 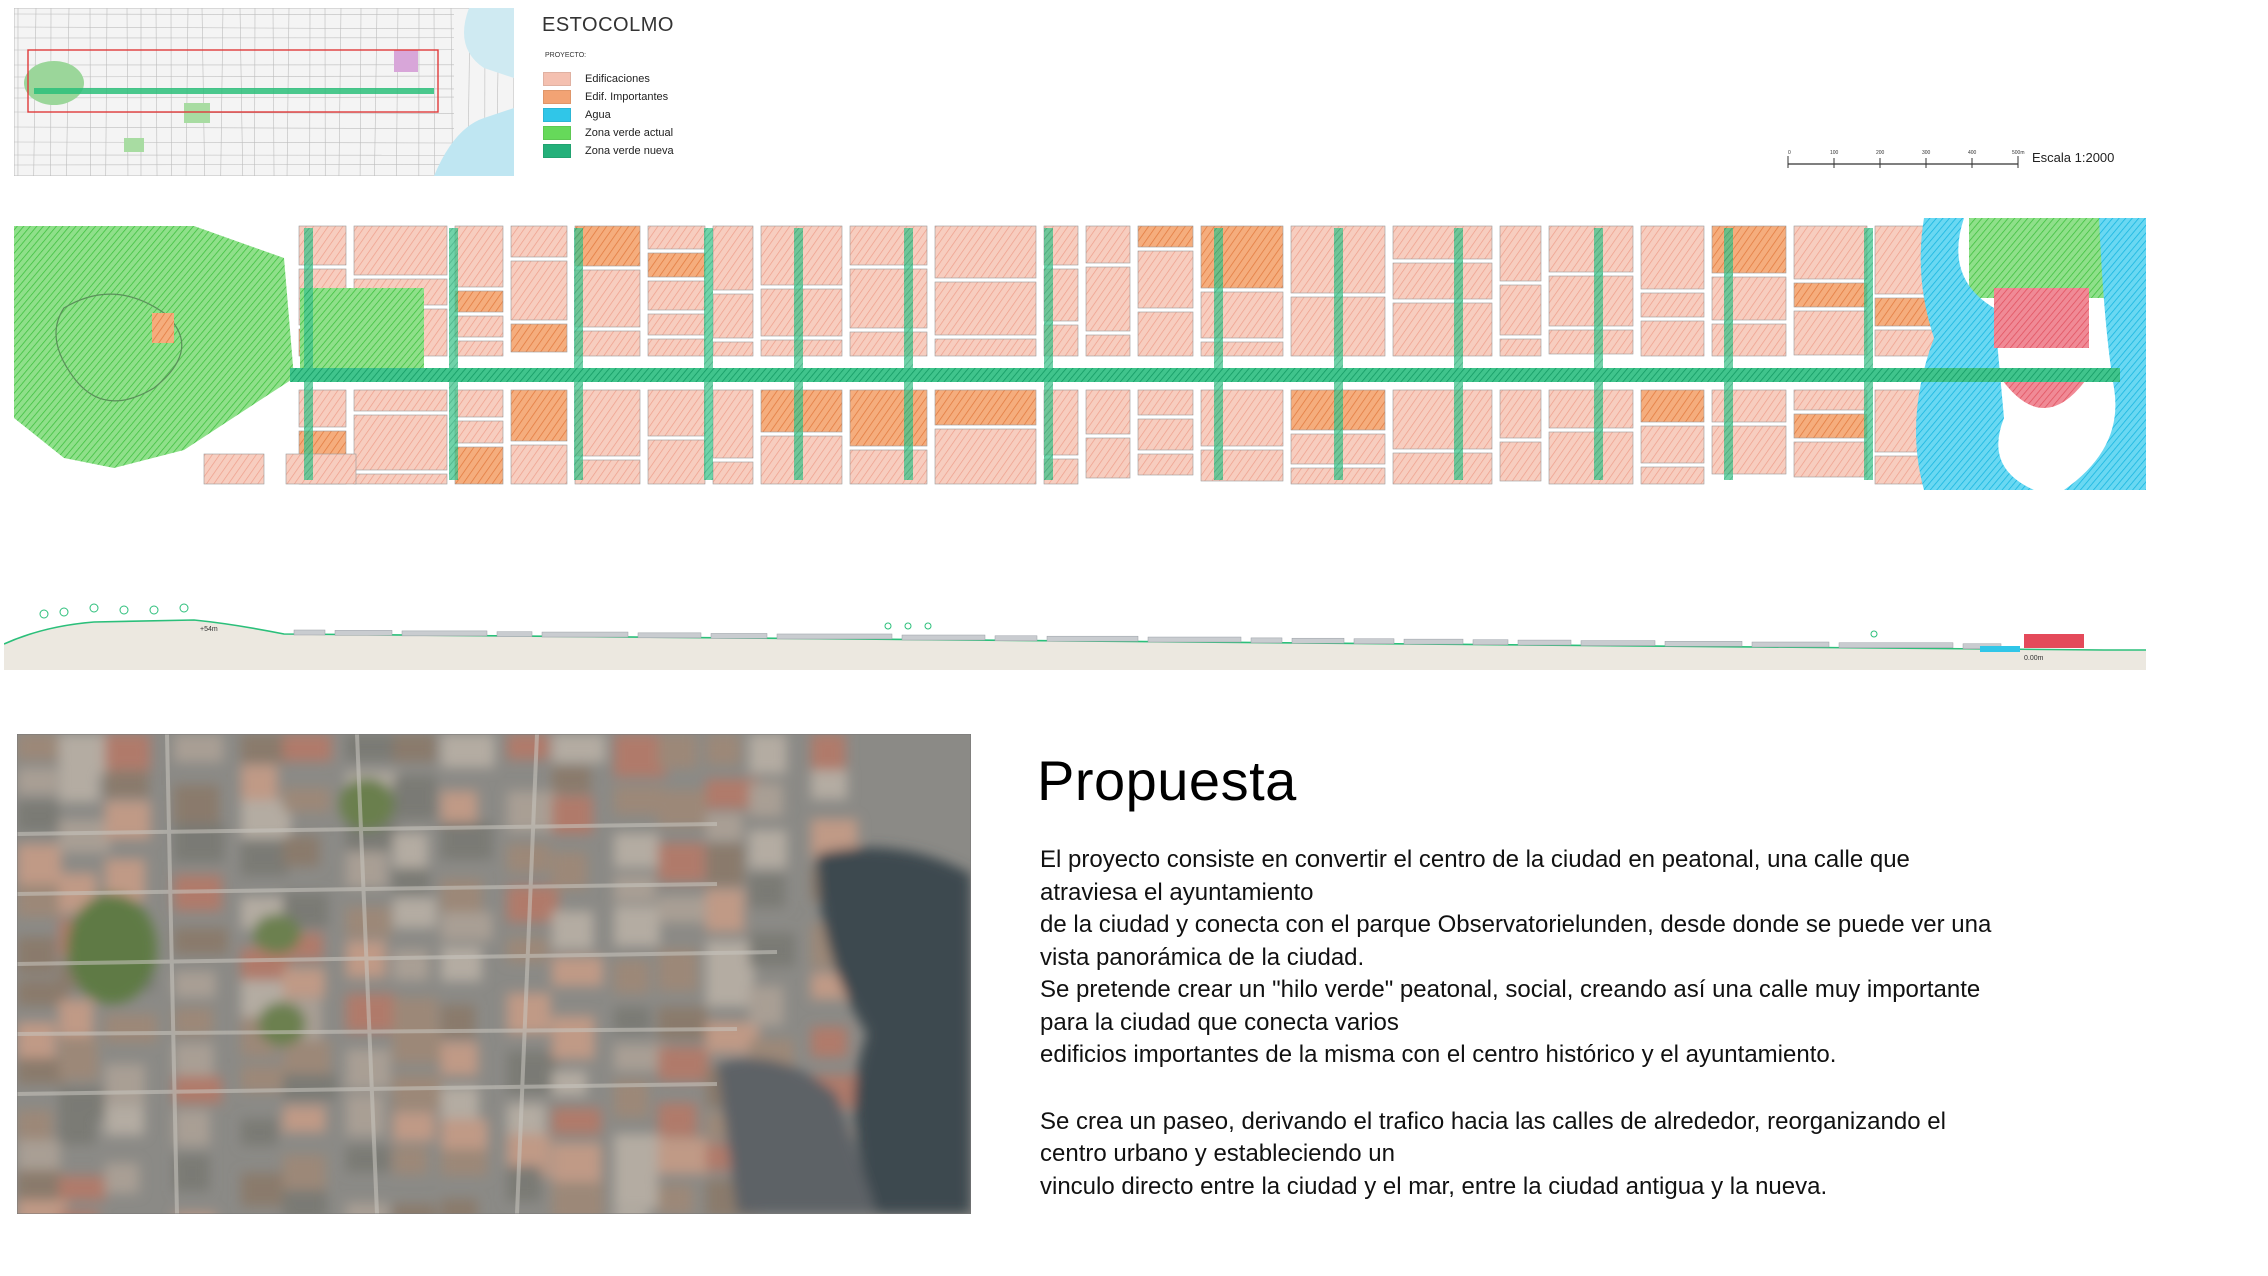 I want to click on new-green-axis, so click(x=1205, y=375).